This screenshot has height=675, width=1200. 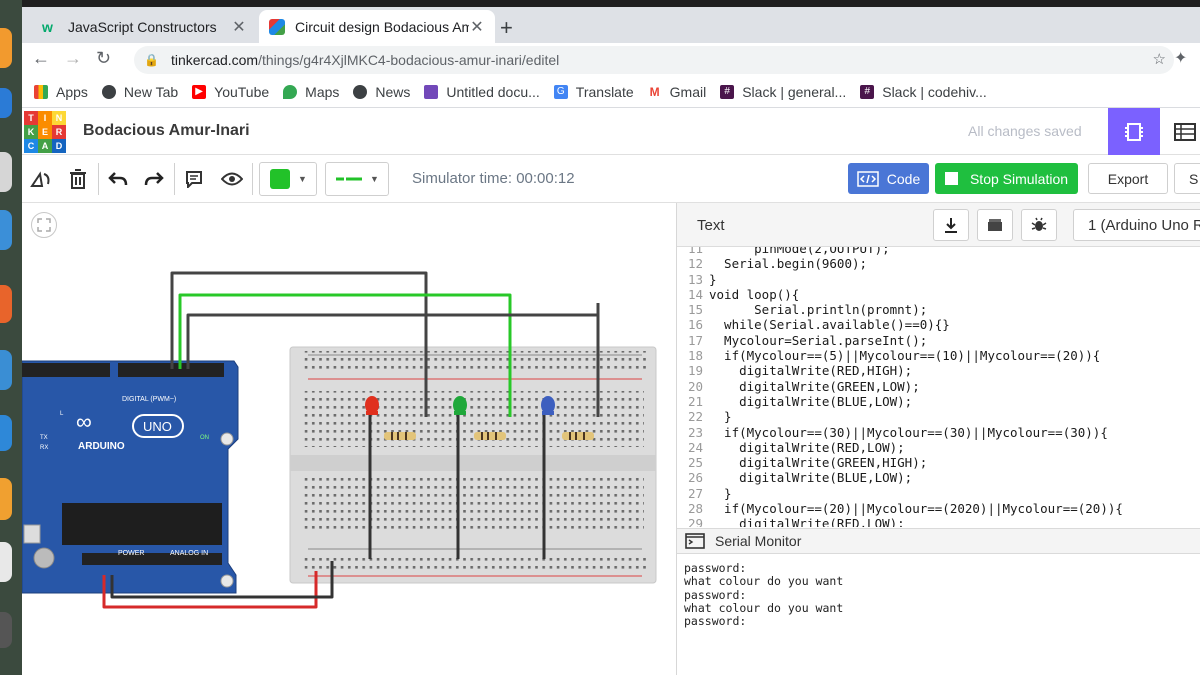 What do you see at coordinates (1006, 178) in the screenshot?
I see `stop-simulation-button: Stop Simulation` at bounding box center [1006, 178].